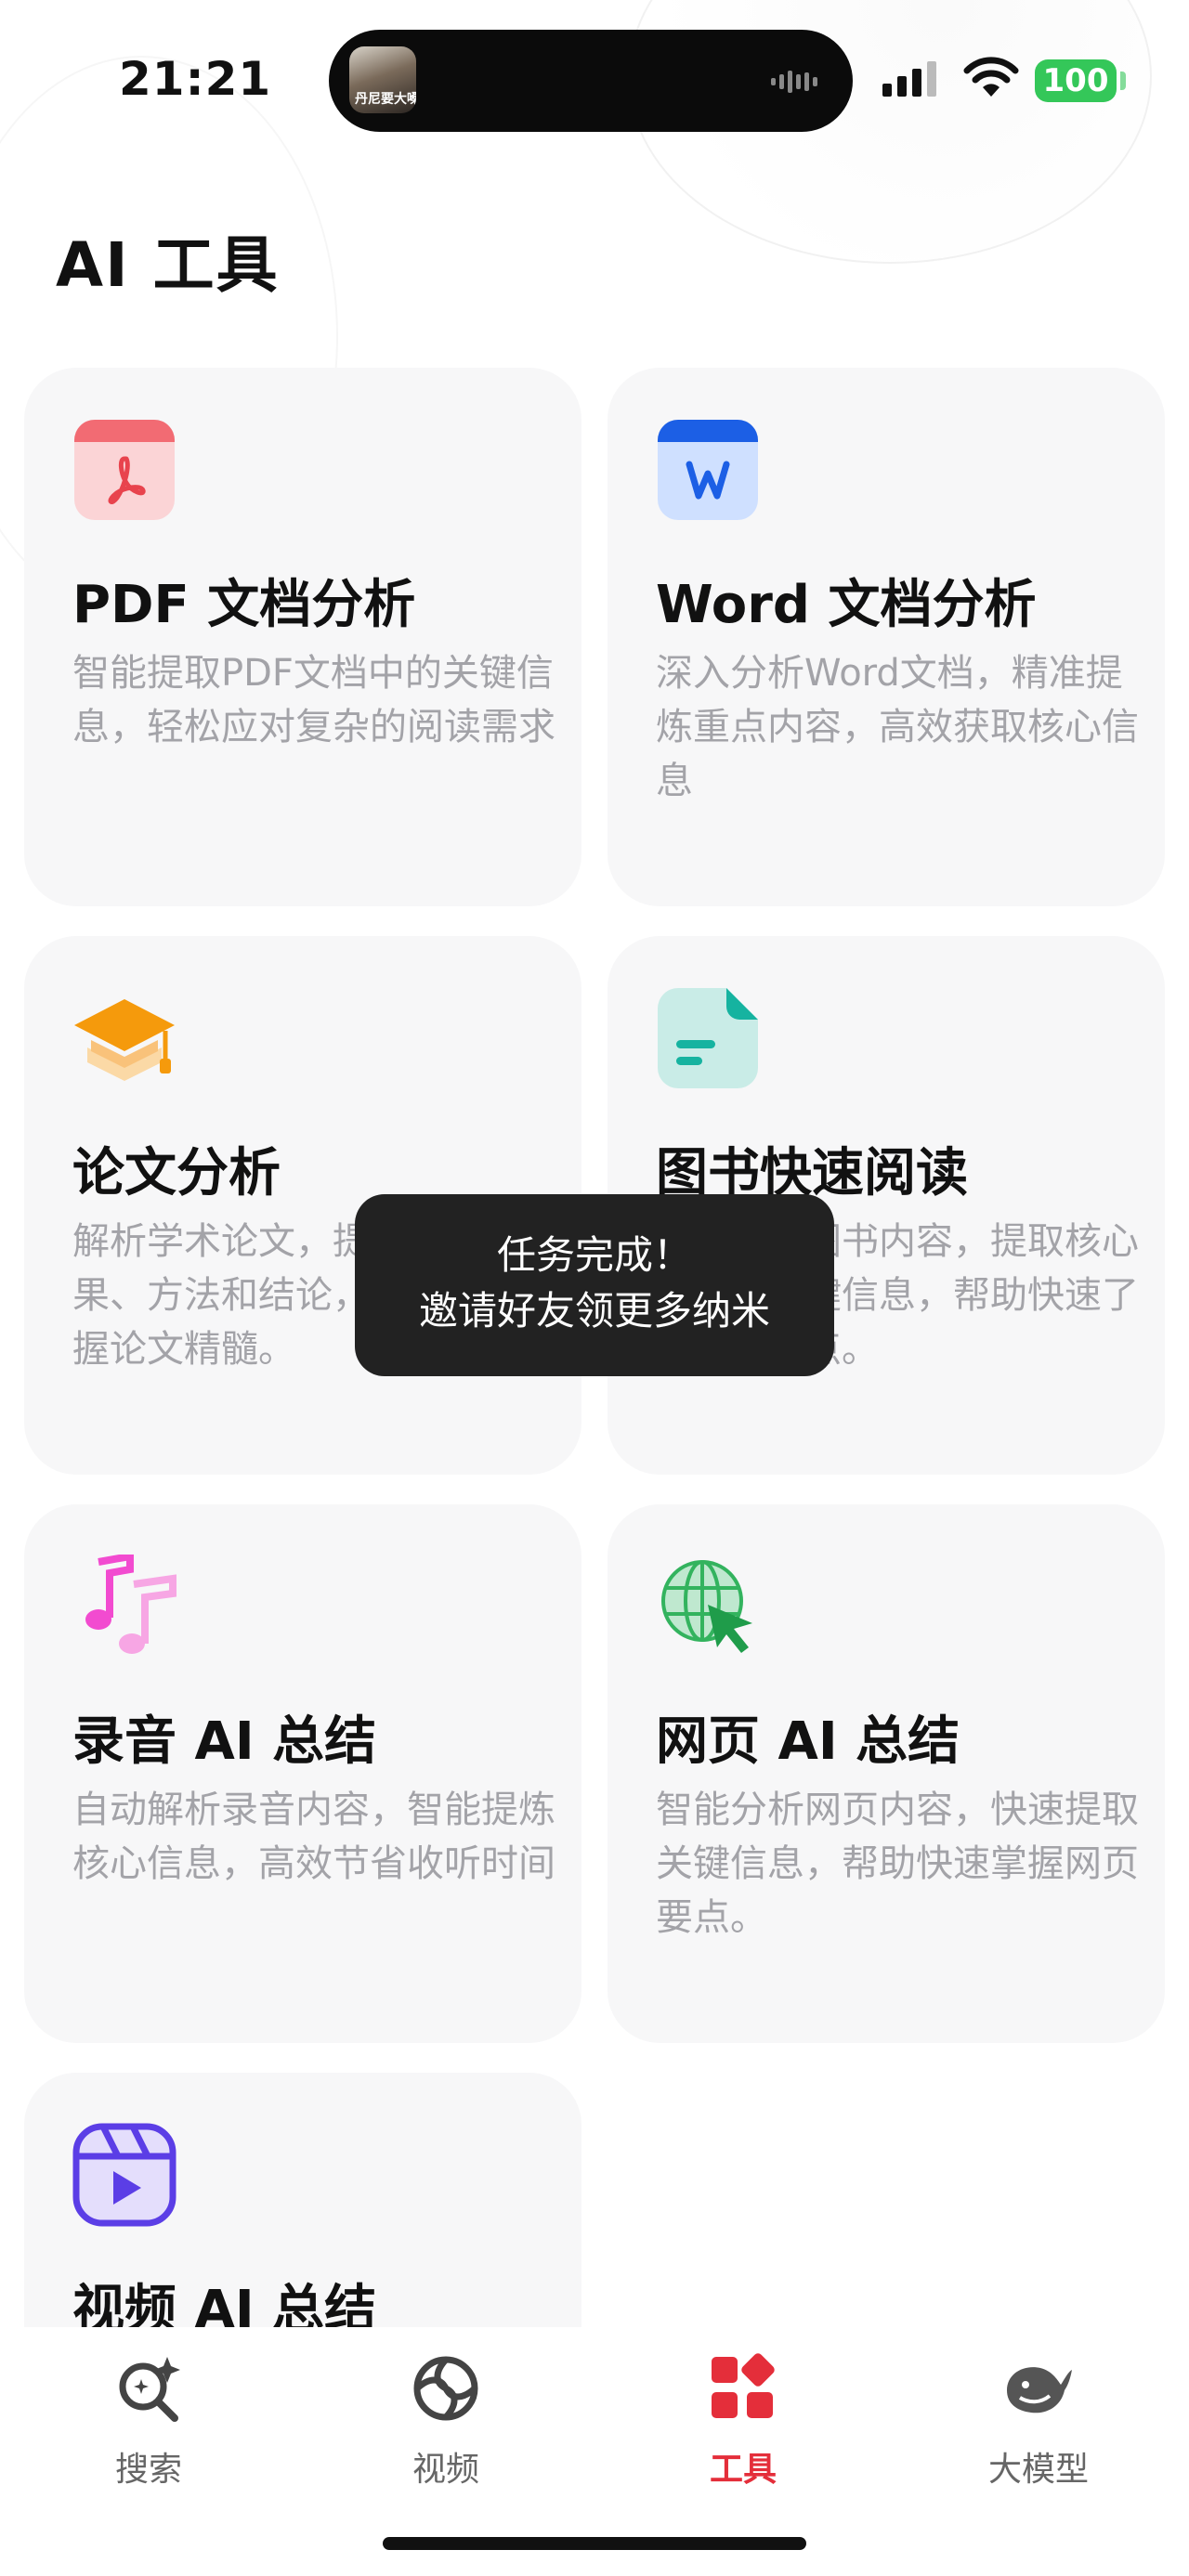  Describe the element at coordinates (244, 605) in the screenshot. I see `tool-title: PDF 文档分析` at that location.